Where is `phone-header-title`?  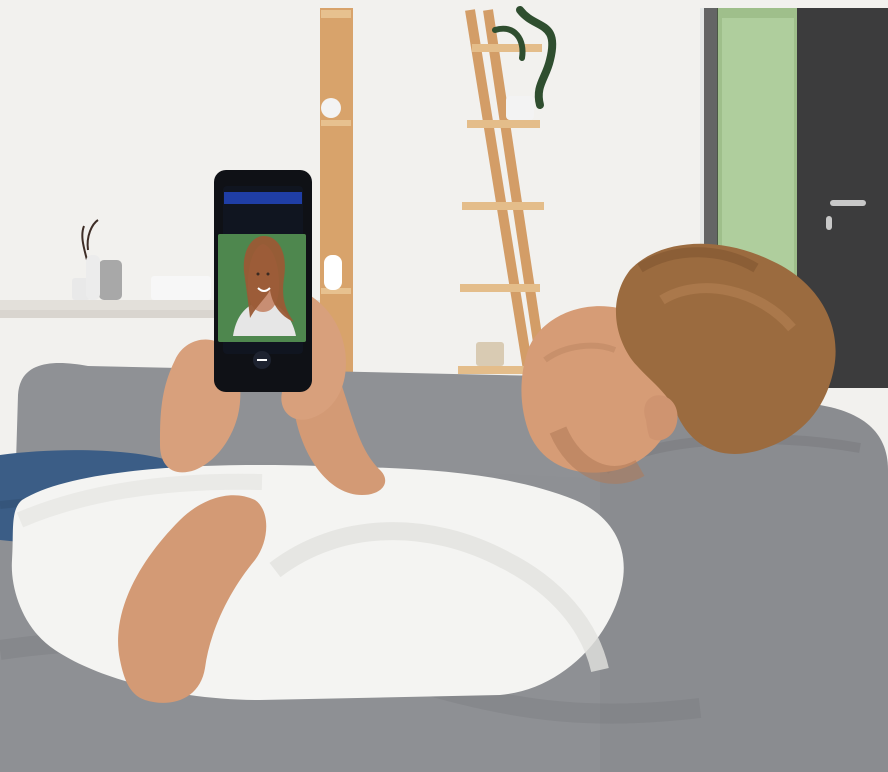 phone-header-title is located at coordinates (263, 198).